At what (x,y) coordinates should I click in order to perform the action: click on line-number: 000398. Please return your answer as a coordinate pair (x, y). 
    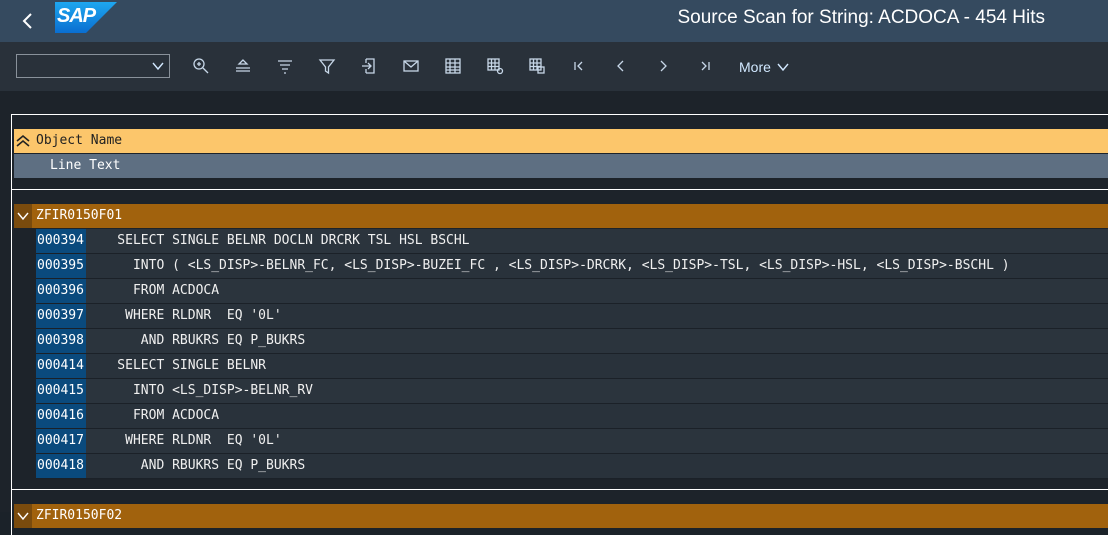
    Looking at the image, I should click on (61, 341).